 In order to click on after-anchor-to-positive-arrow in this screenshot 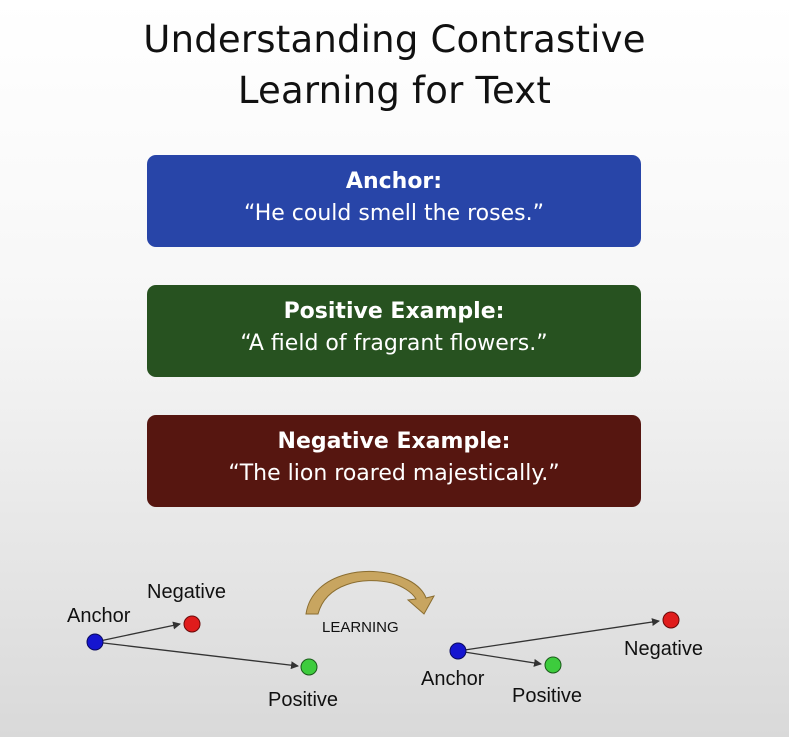, I will do `click(499, 658)`.